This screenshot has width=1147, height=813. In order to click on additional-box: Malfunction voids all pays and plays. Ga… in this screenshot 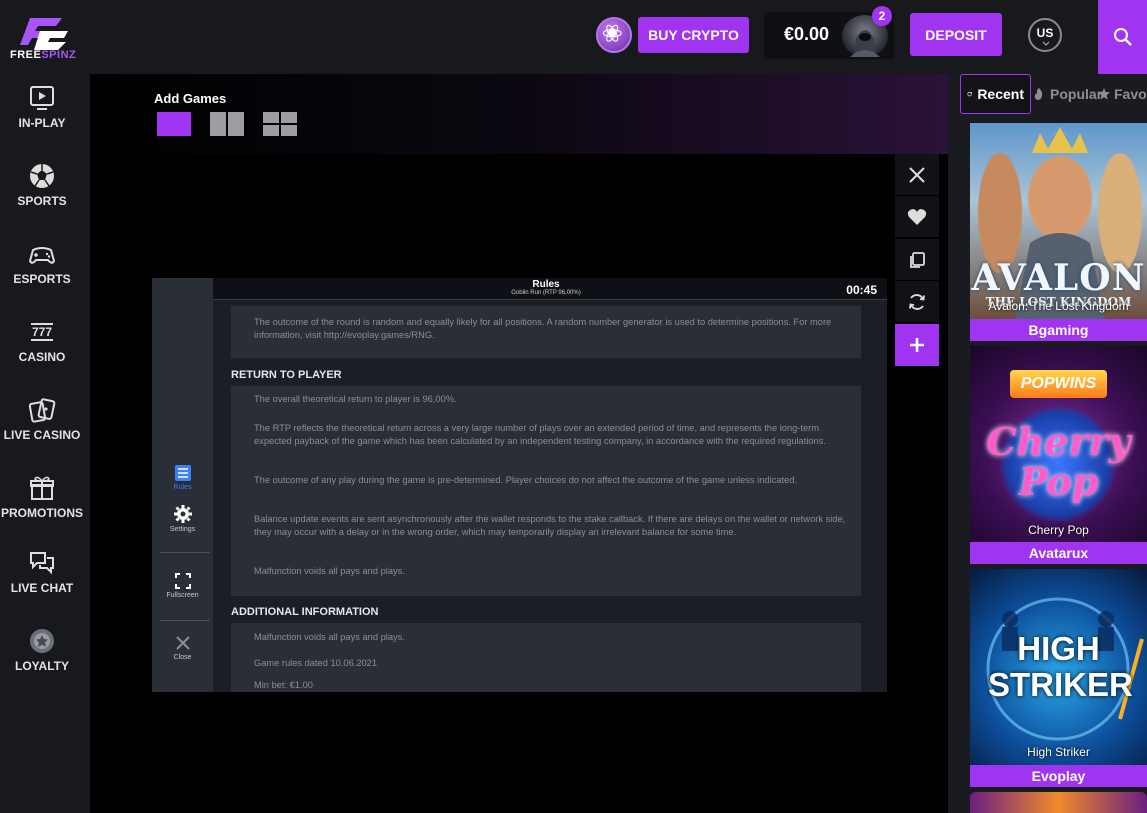, I will do `click(546, 657)`.